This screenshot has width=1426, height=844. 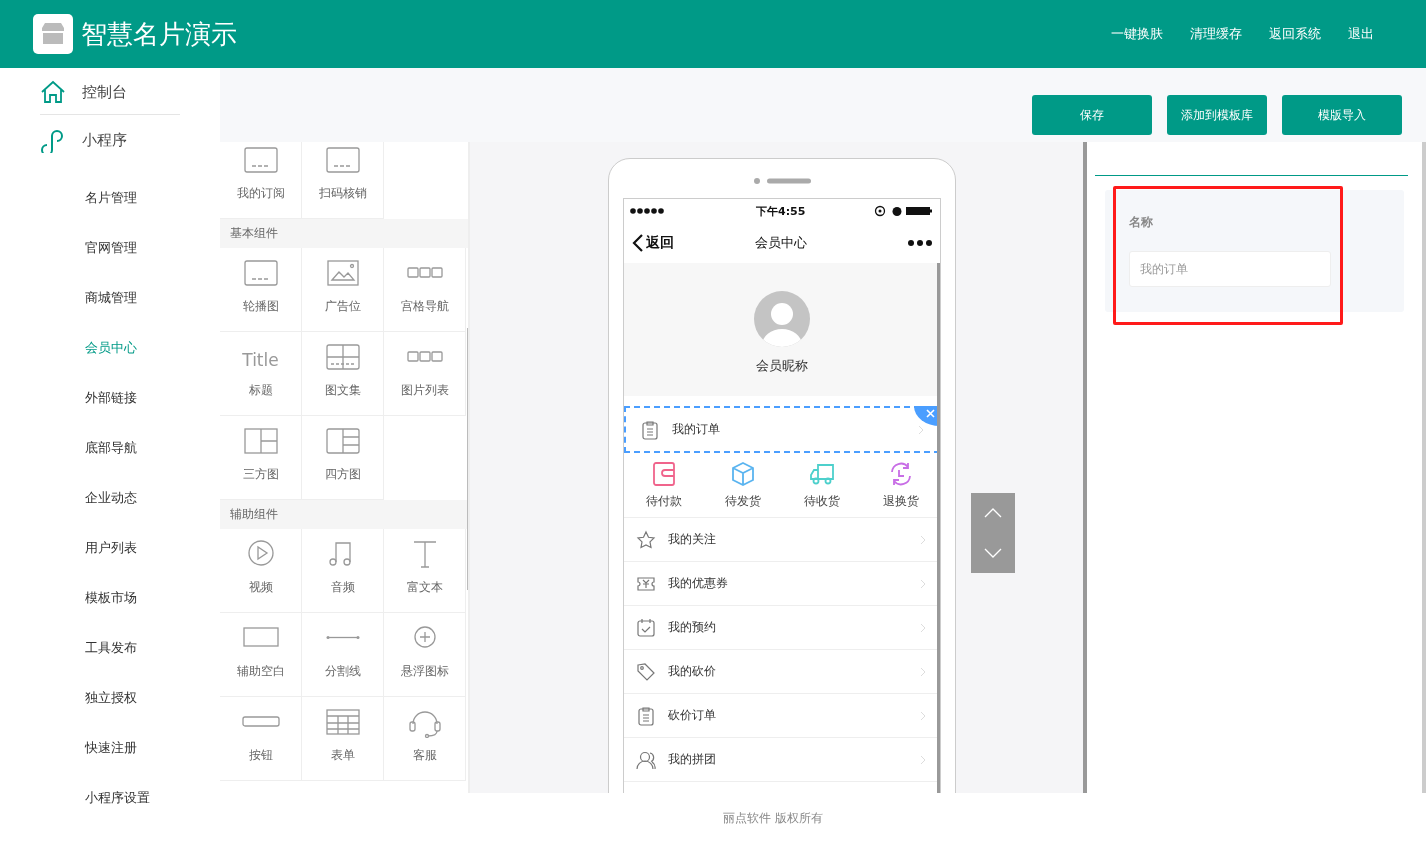 I want to click on section-heading: 基本组件, so click(x=344, y=233).